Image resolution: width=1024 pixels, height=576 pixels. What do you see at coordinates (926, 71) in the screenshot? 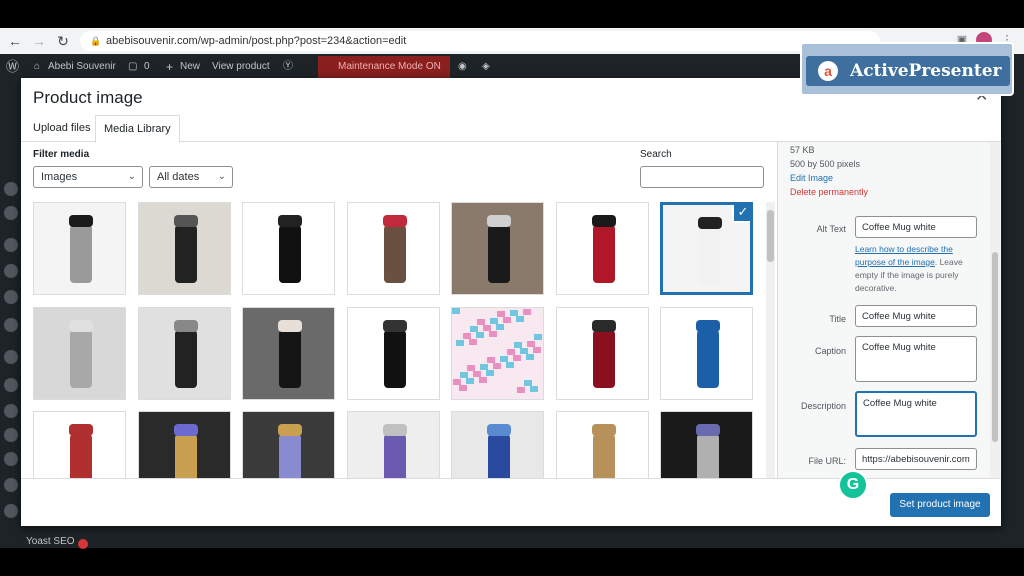
I see `watermark-brand: ActivePresenter` at bounding box center [926, 71].